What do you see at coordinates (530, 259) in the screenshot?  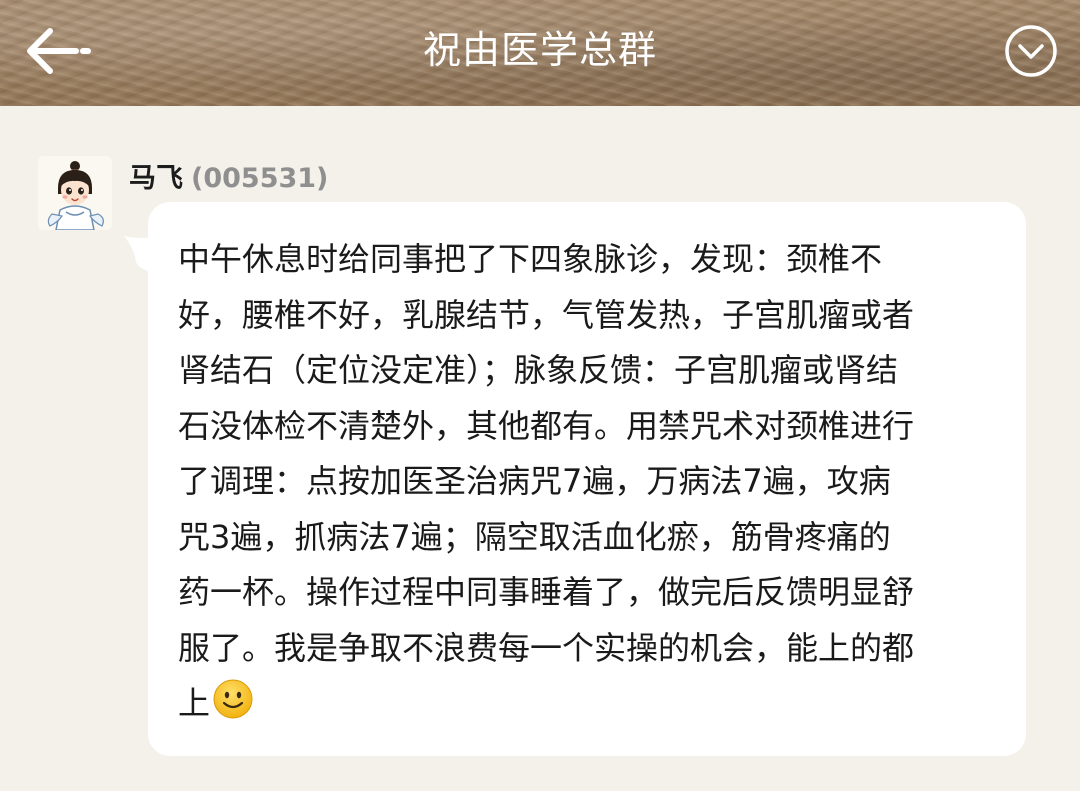 I see `message-line: 中午休息时给同事把了下四象脉诊，发现：颈椎不` at bounding box center [530, 259].